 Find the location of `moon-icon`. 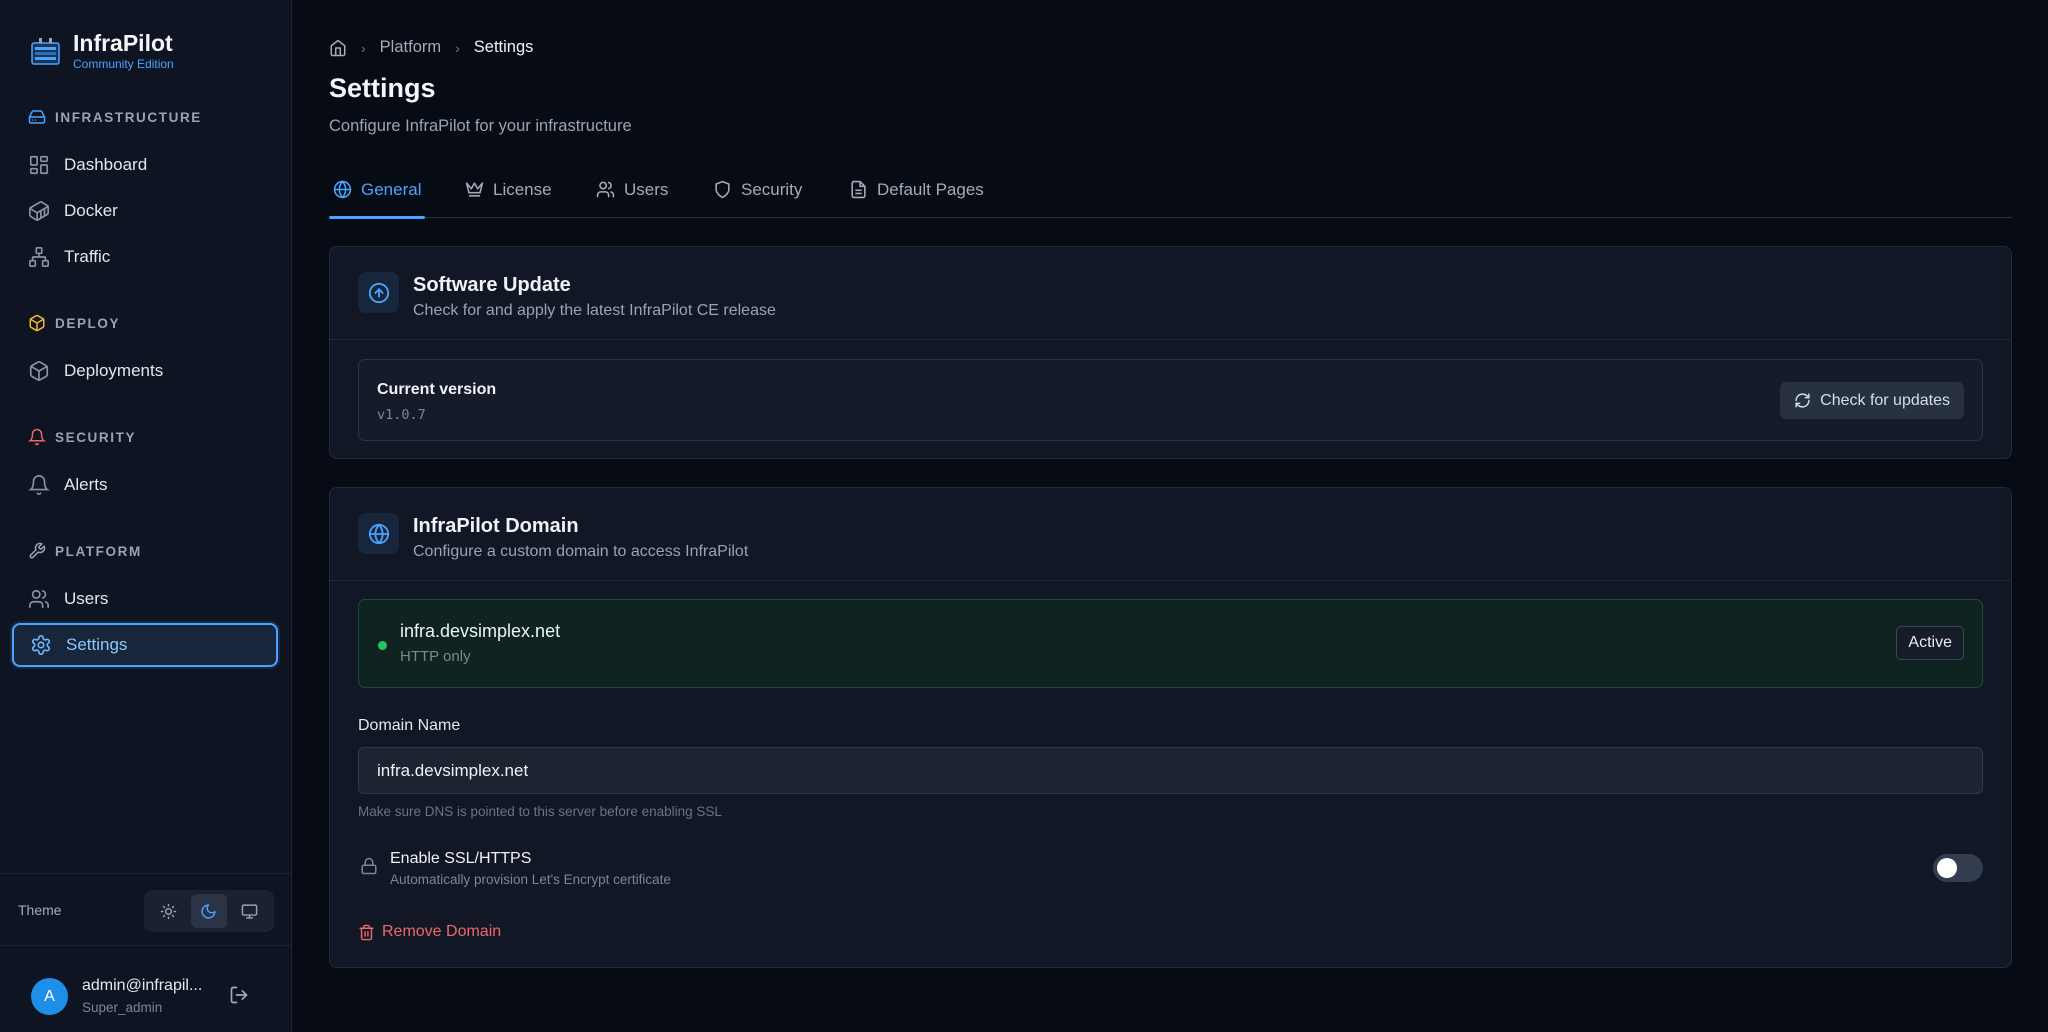

moon-icon is located at coordinates (208, 911).